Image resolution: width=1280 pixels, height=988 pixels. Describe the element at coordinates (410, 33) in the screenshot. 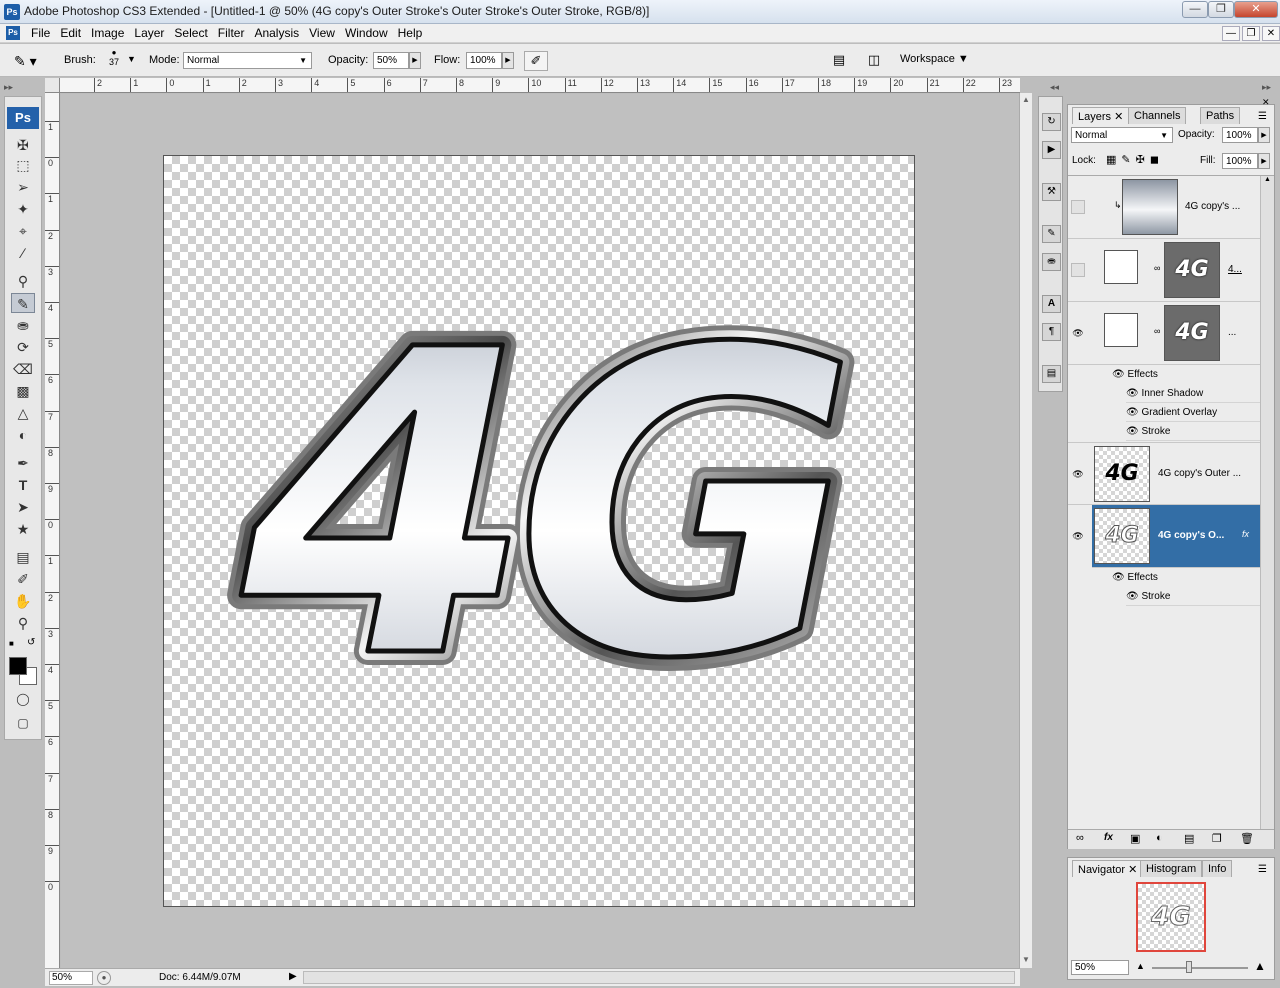

I see `menu-help: Help` at that location.